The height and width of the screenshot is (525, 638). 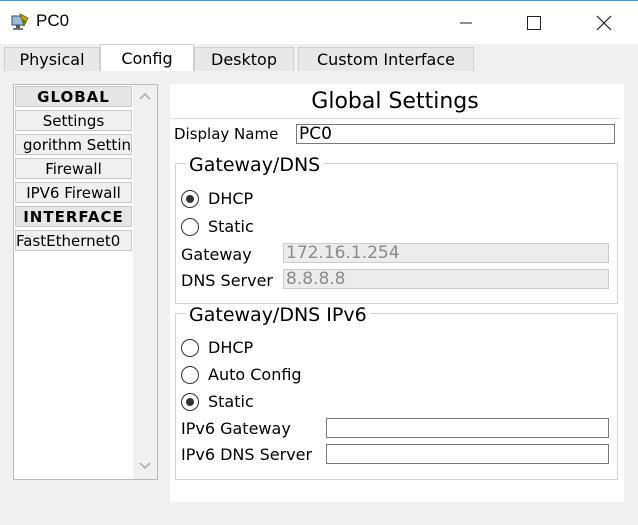 What do you see at coordinates (20, 23) in the screenshot?
I see `pc-icon` at bounding box center [20, 23].